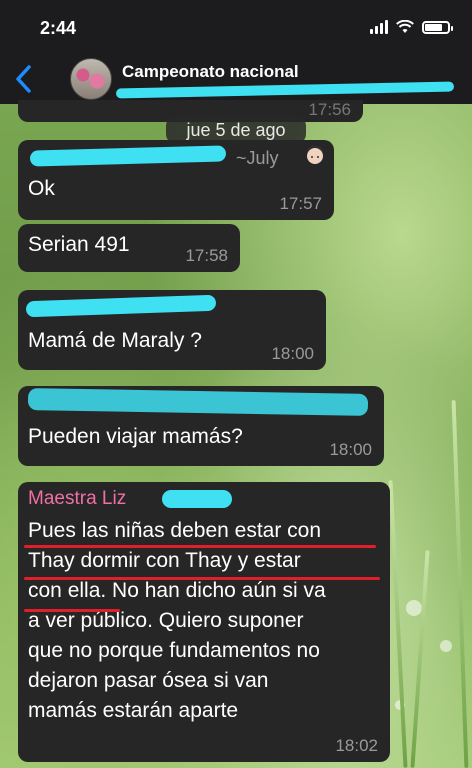 The height and width of the screenshot is (768, 472). Describe the element at coordinates (24, 79) in the screenshot. I see `back-chevron-icon` at that location.